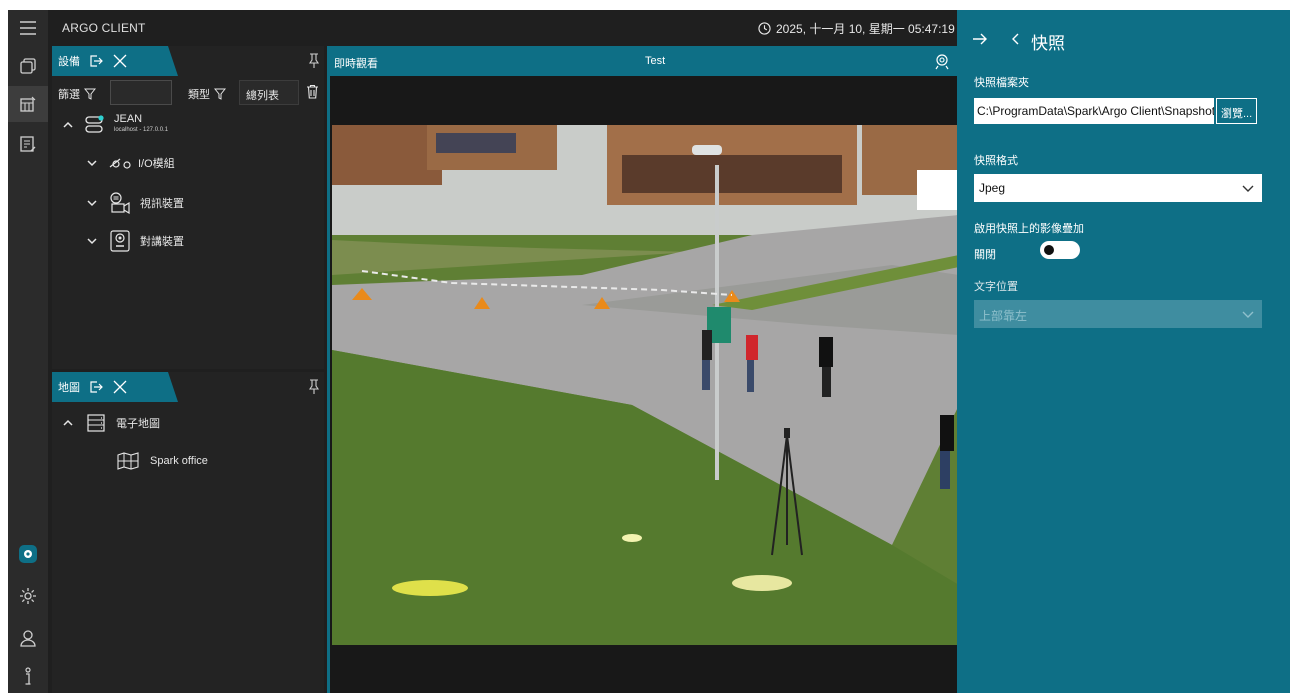 Image resolution: width=1290 pixels, height=693 pixels. I want to click on live-view-header: 即時觀看 Test, so click(643, 61).